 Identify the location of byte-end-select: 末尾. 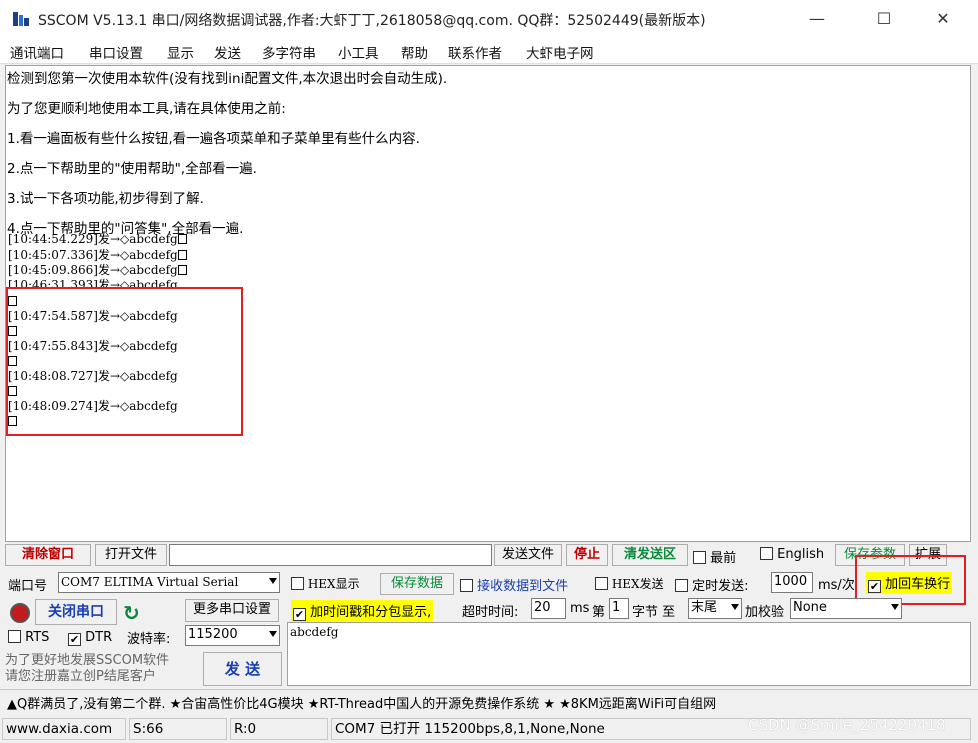
(715, 608).